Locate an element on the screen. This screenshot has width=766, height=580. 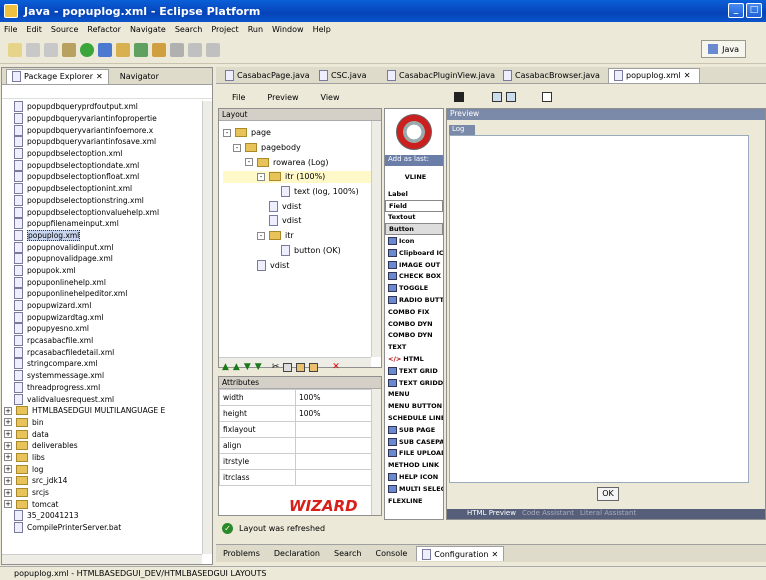
move-bottom-icon: ▼ is located at coordinates (258, 367).